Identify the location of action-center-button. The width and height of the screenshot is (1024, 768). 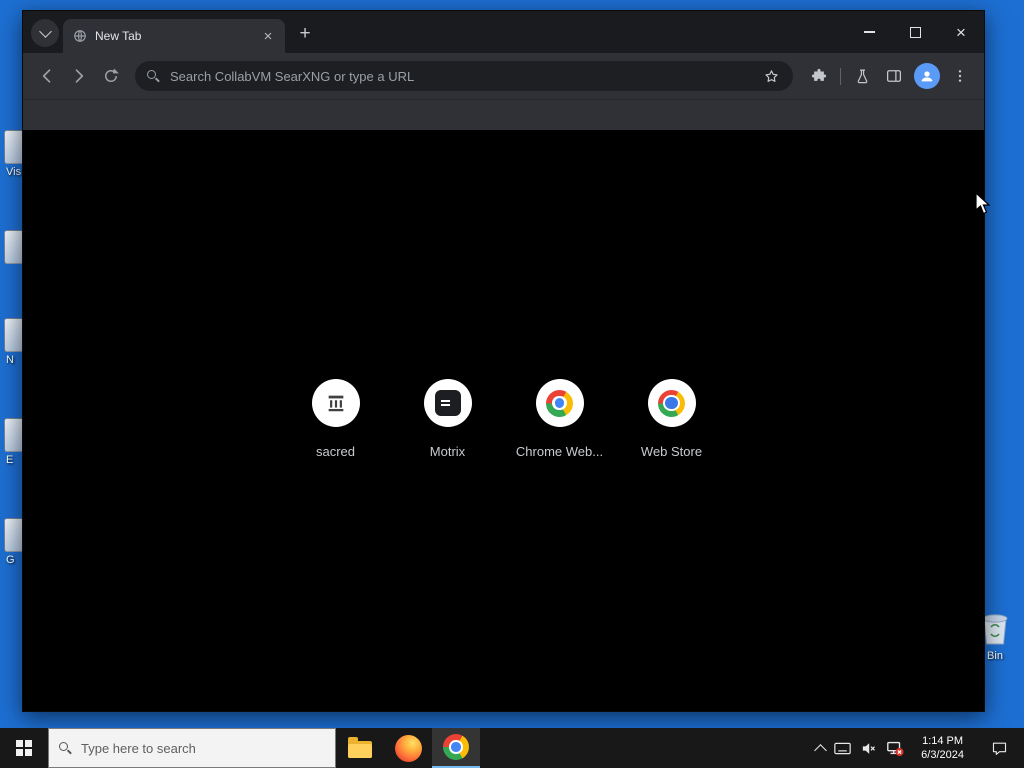
(999, 748).